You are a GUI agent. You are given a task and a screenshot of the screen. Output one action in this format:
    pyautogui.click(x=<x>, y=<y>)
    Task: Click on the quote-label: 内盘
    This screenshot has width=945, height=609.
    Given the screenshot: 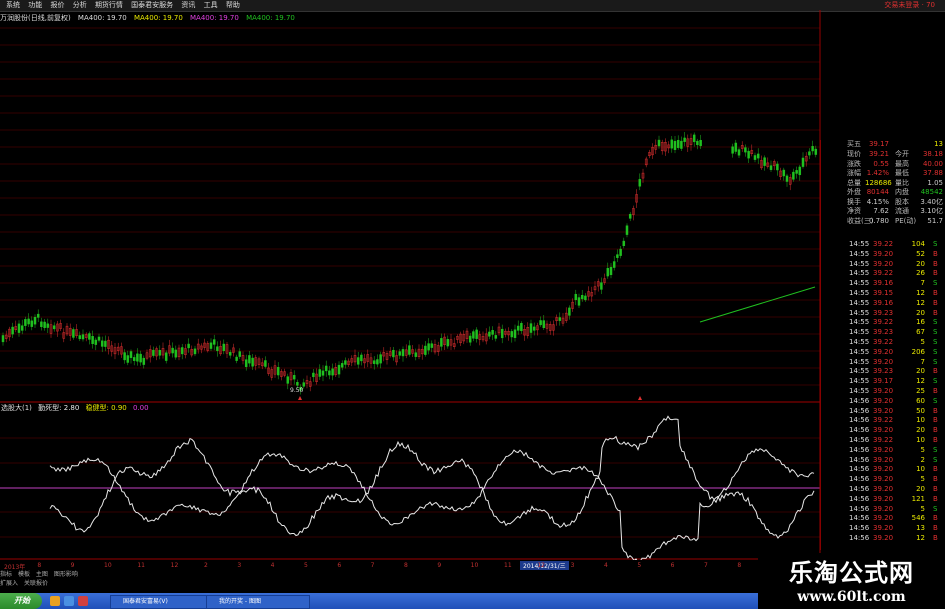 What is the action you would take?
    pyautogui.click(x=902, y=192)
    